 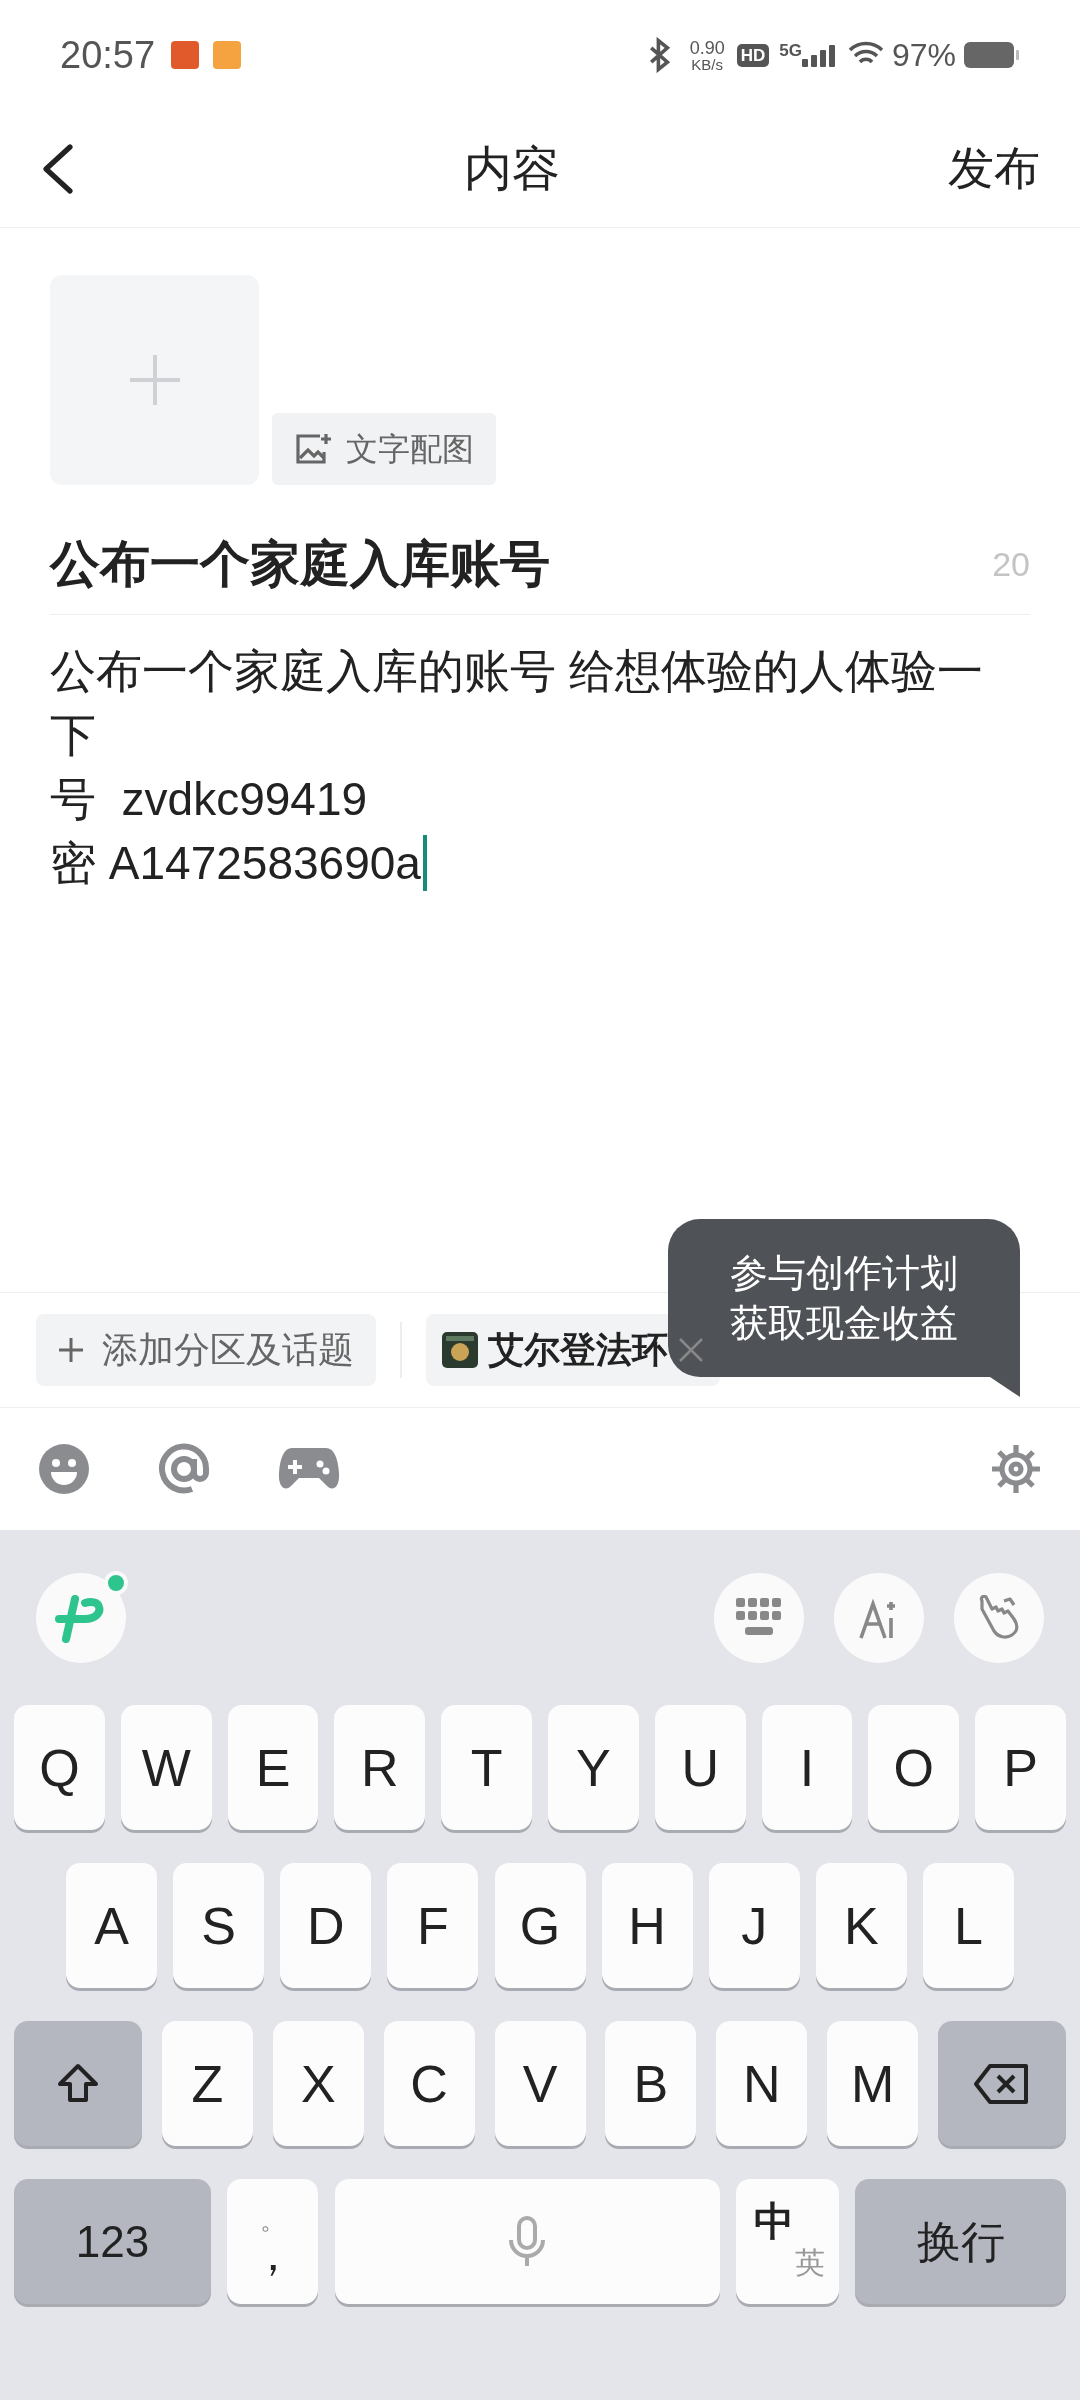 What do you see at coordinates (206, 1350) in the screenshot?
I see `add-topic-button: 添加分区及话题` at bounding box center [206, 1350].